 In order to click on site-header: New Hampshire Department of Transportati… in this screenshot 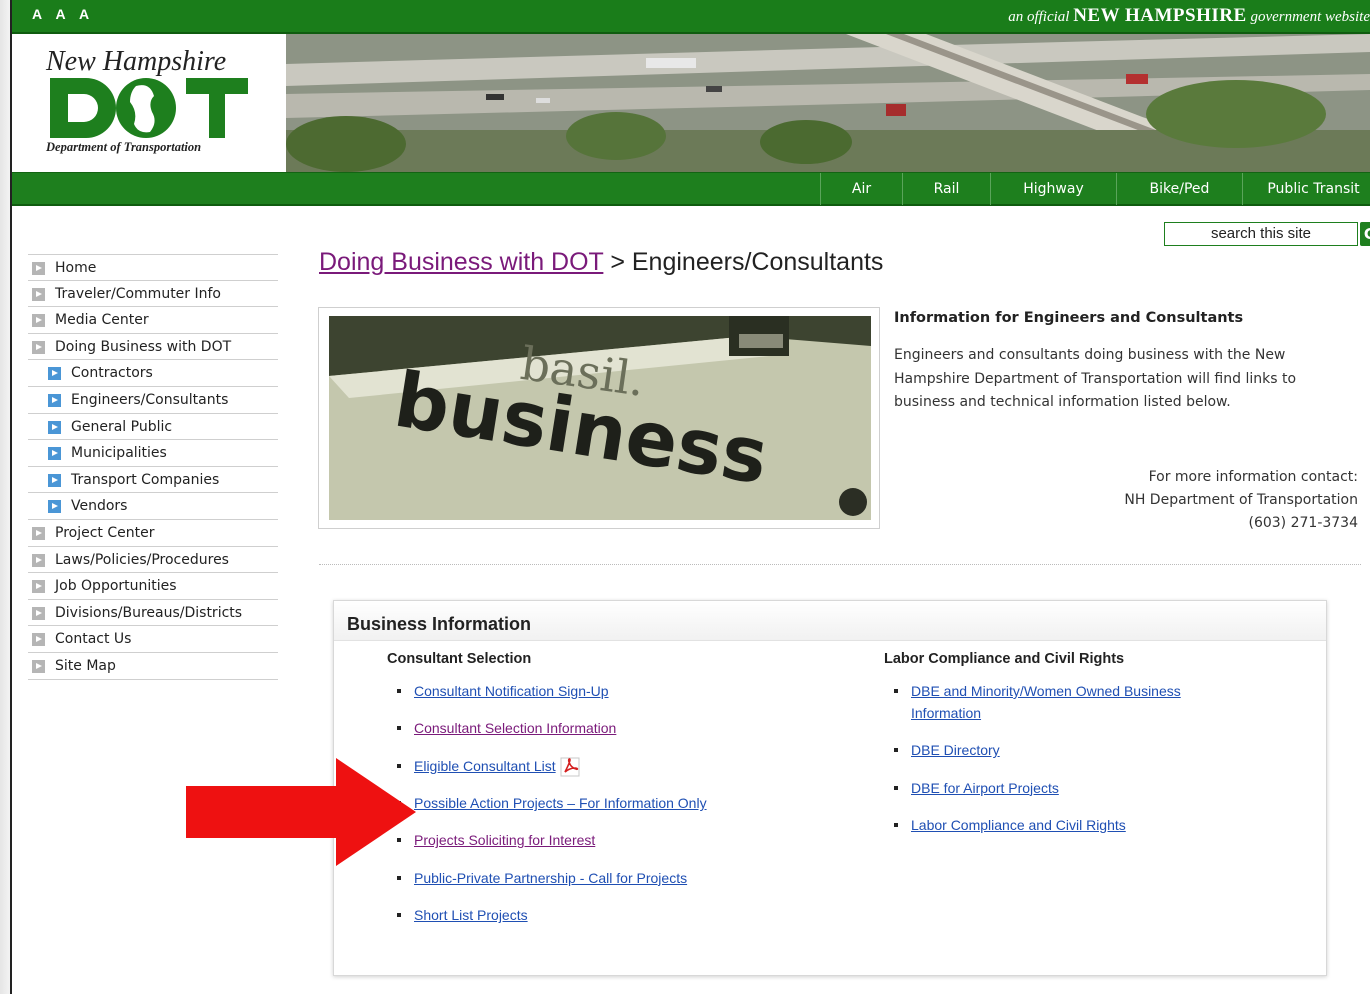, I will do `click(691, 103)`.